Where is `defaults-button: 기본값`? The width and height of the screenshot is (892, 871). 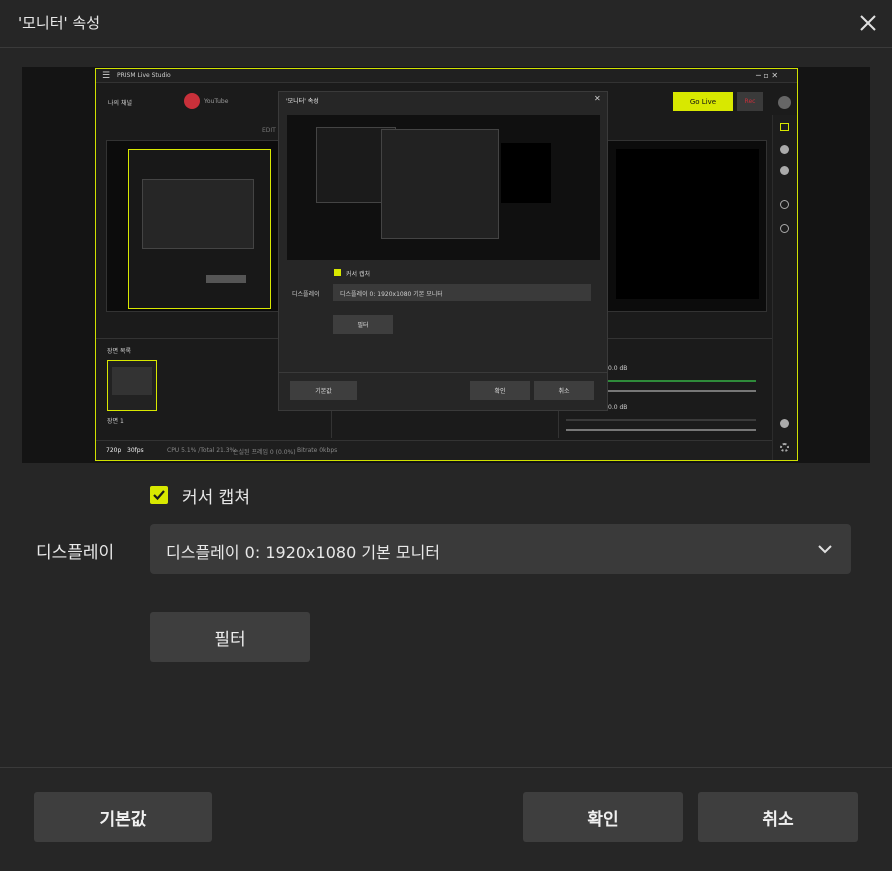 defaults-button: 기본값 is located at coordinates (123, 817).